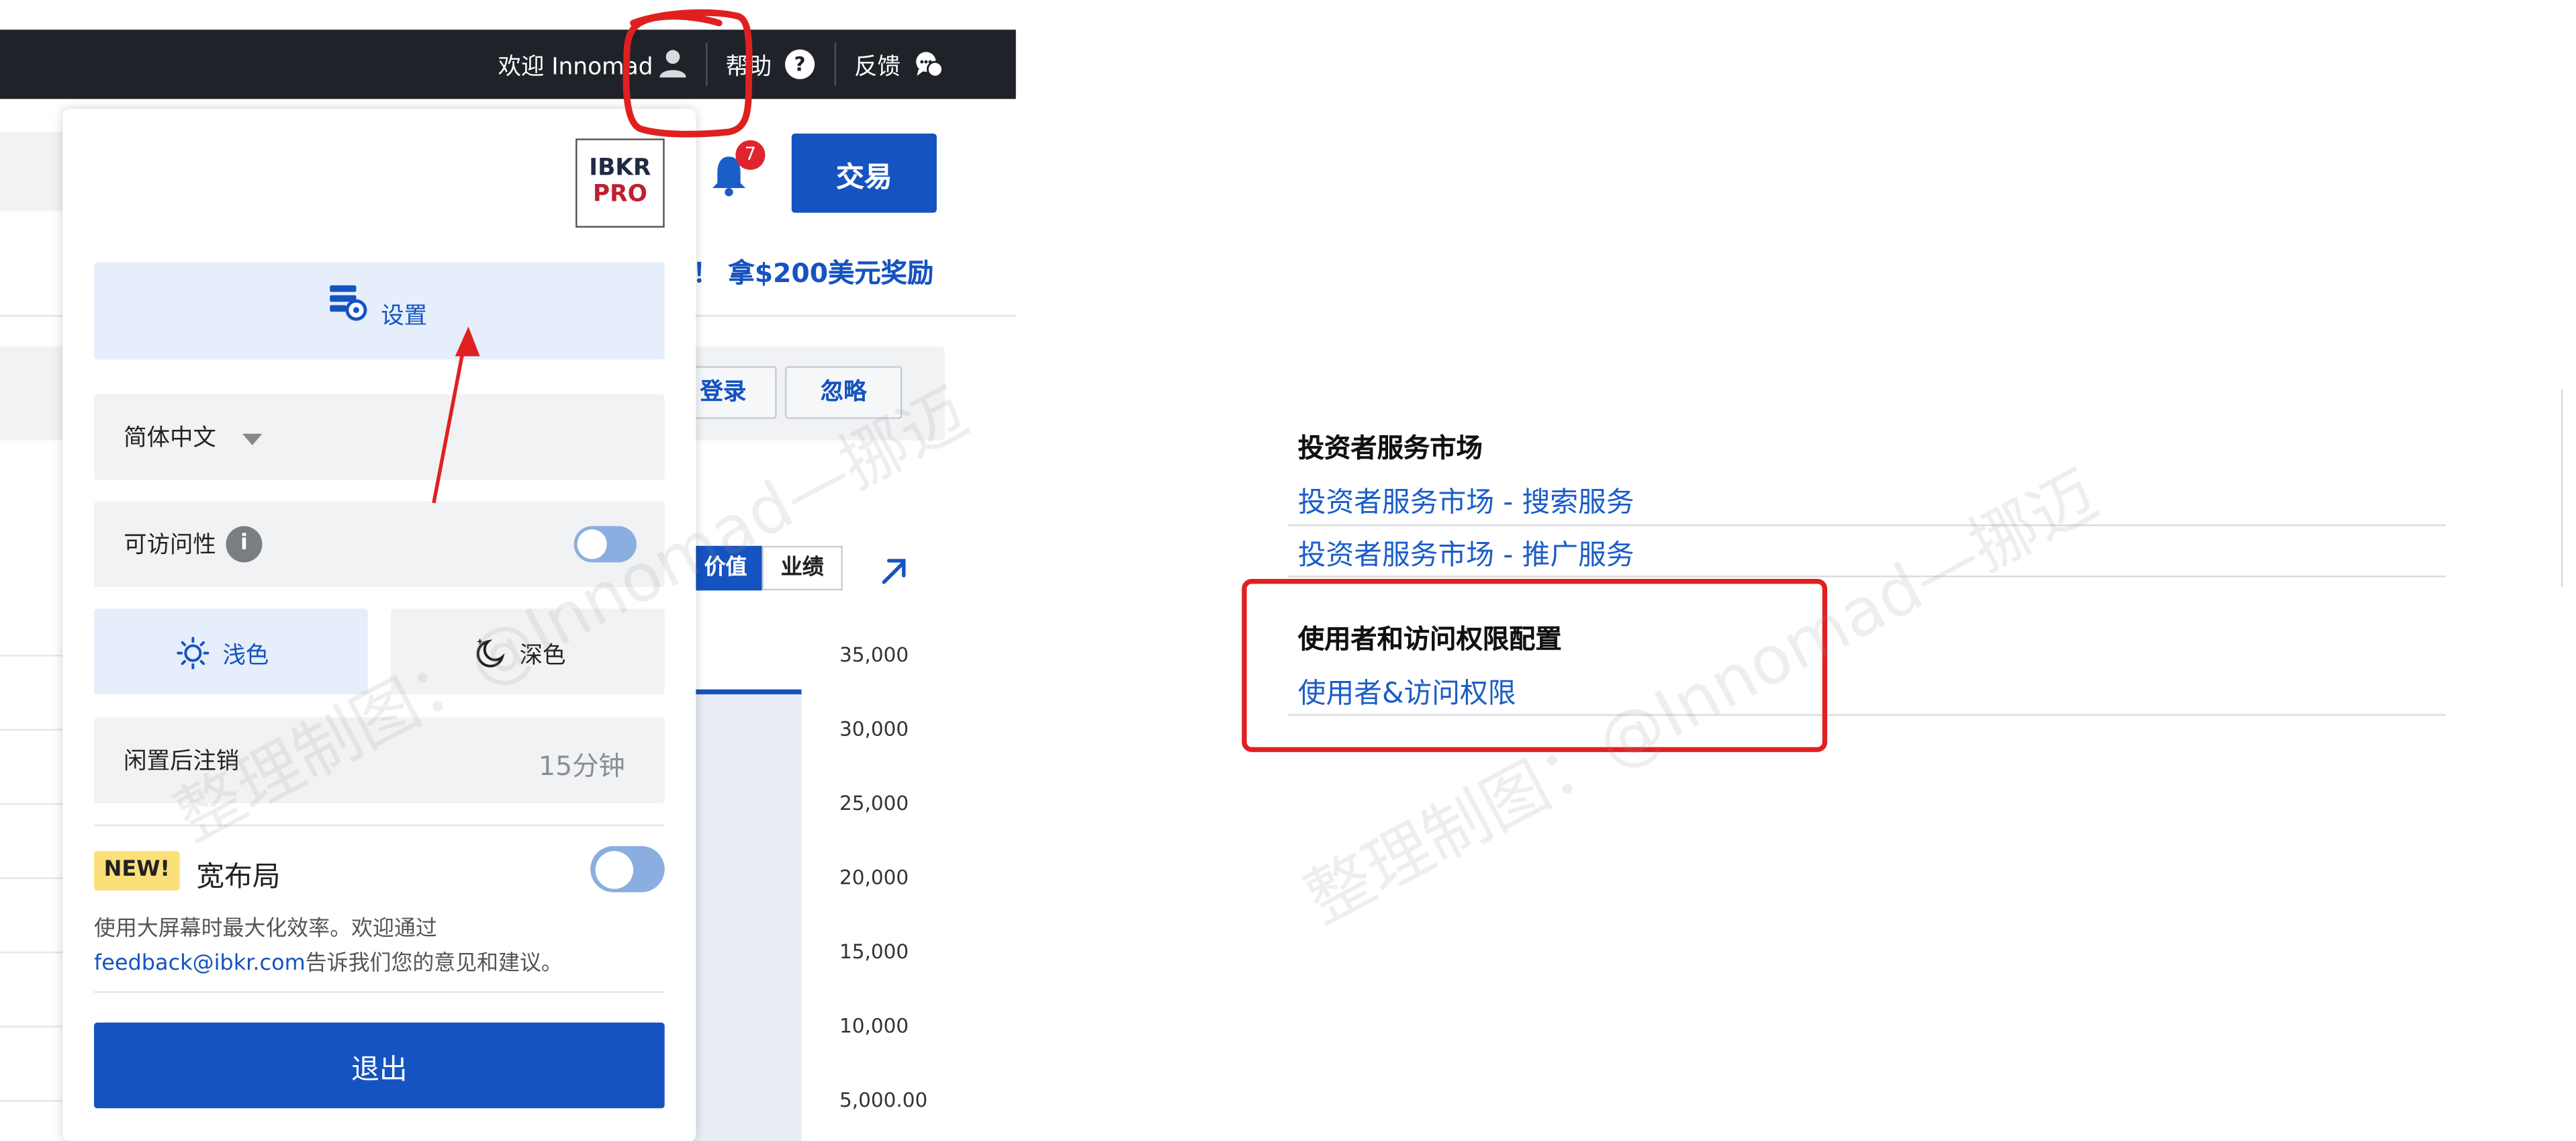 This screenshot has width=2576, height=1141. What do you see at coordinates (747, 916) in the screenshot?
I see `chart-area-fill` at bounding box center [747, 916].